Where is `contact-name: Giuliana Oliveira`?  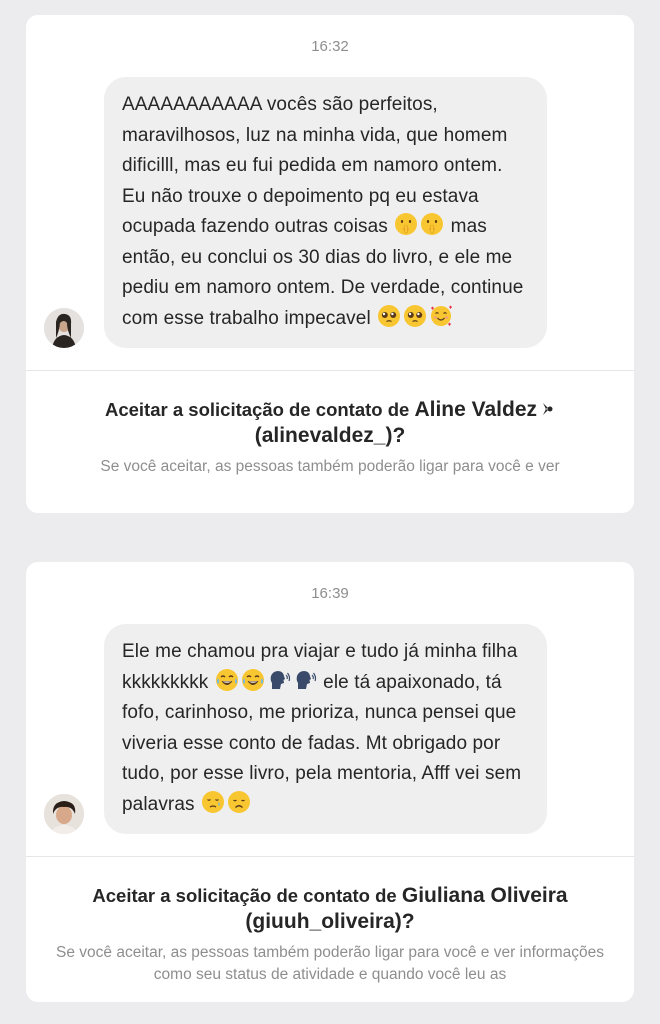 contact-name: Giuliana Oliveira is located at coordinates (484, 895).